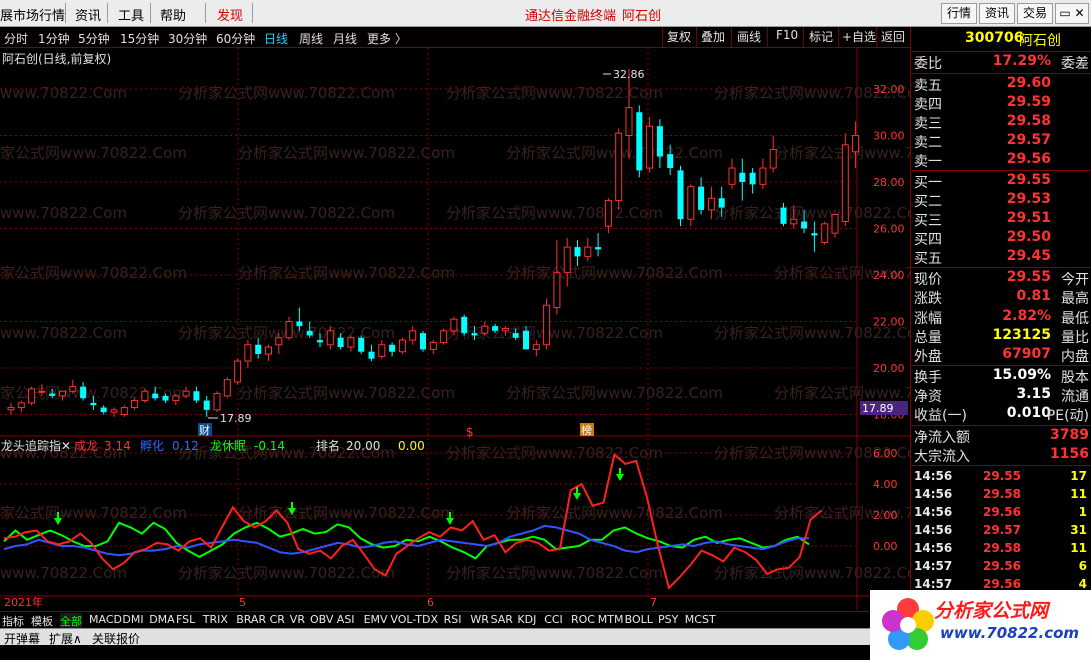  I want to click on stat-row: 涨跌 0.81 最高, so click(1002, 297).